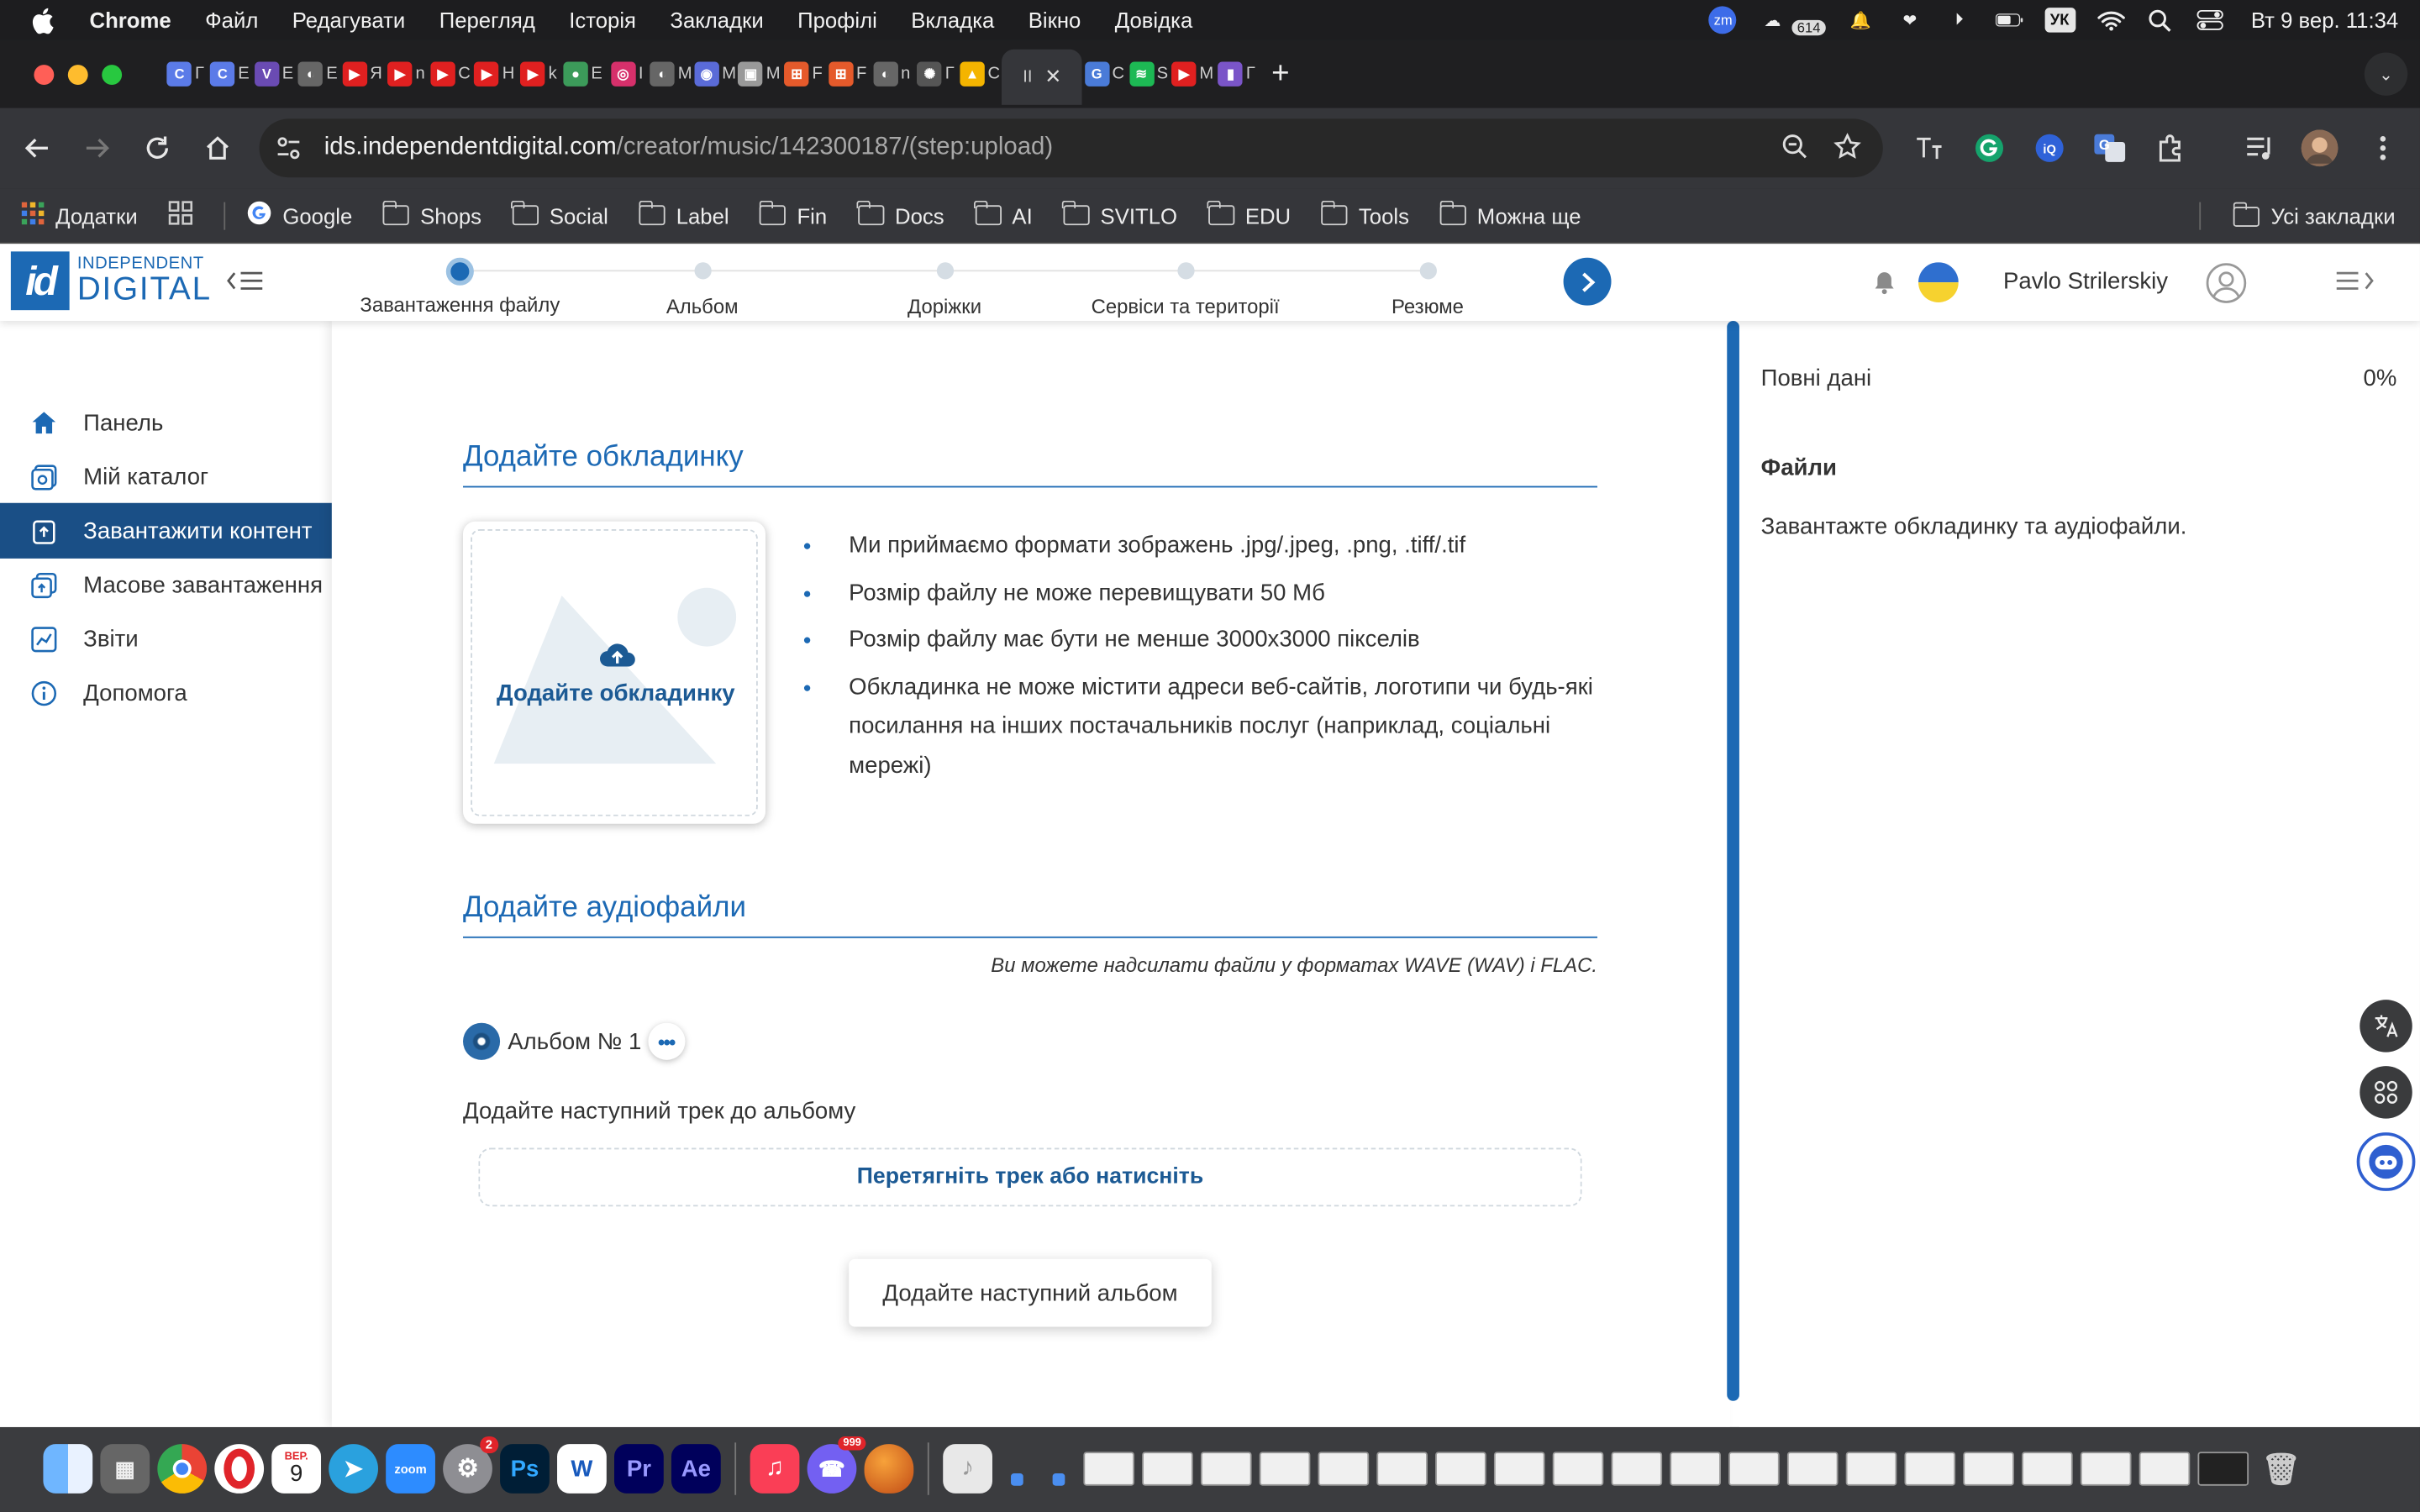  What do you see at coordinates (157, 147) in the screenshot?
I see `reload-button` at bounding box center [157, 147].